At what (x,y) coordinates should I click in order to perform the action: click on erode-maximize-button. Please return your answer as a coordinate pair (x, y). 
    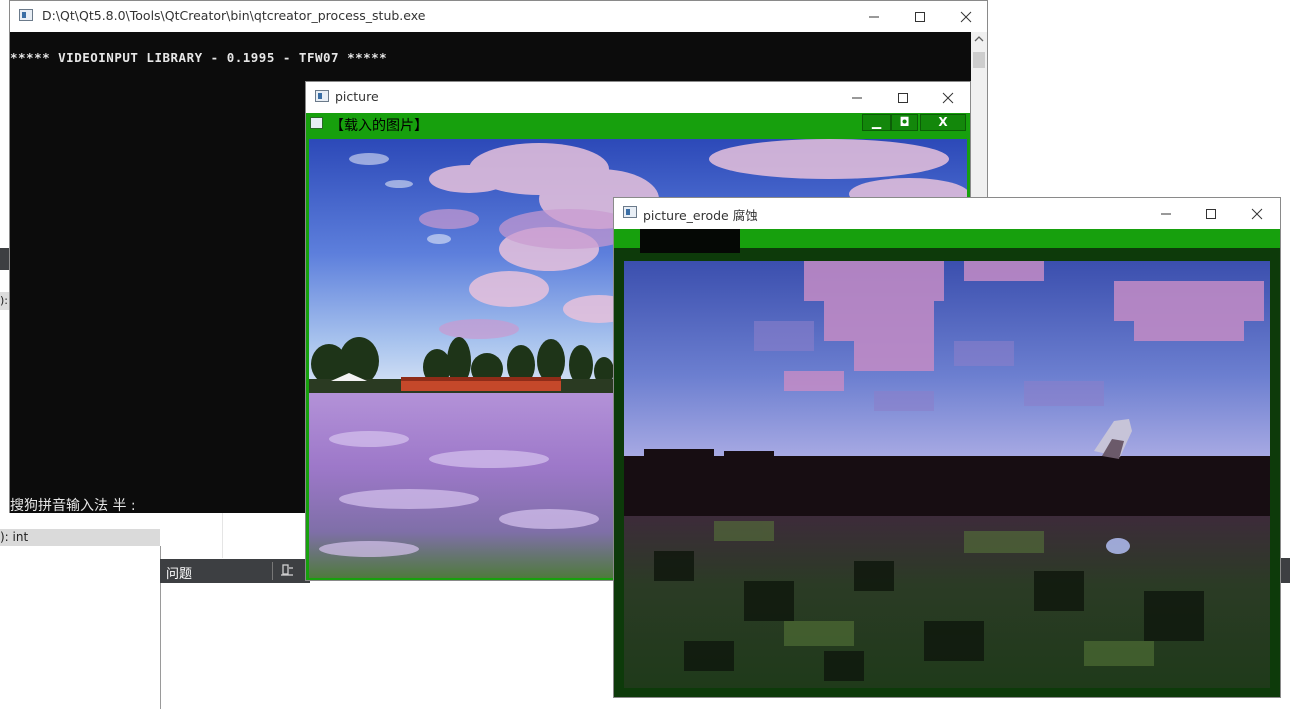
    Looking at the image, I should click on (1211, 213).